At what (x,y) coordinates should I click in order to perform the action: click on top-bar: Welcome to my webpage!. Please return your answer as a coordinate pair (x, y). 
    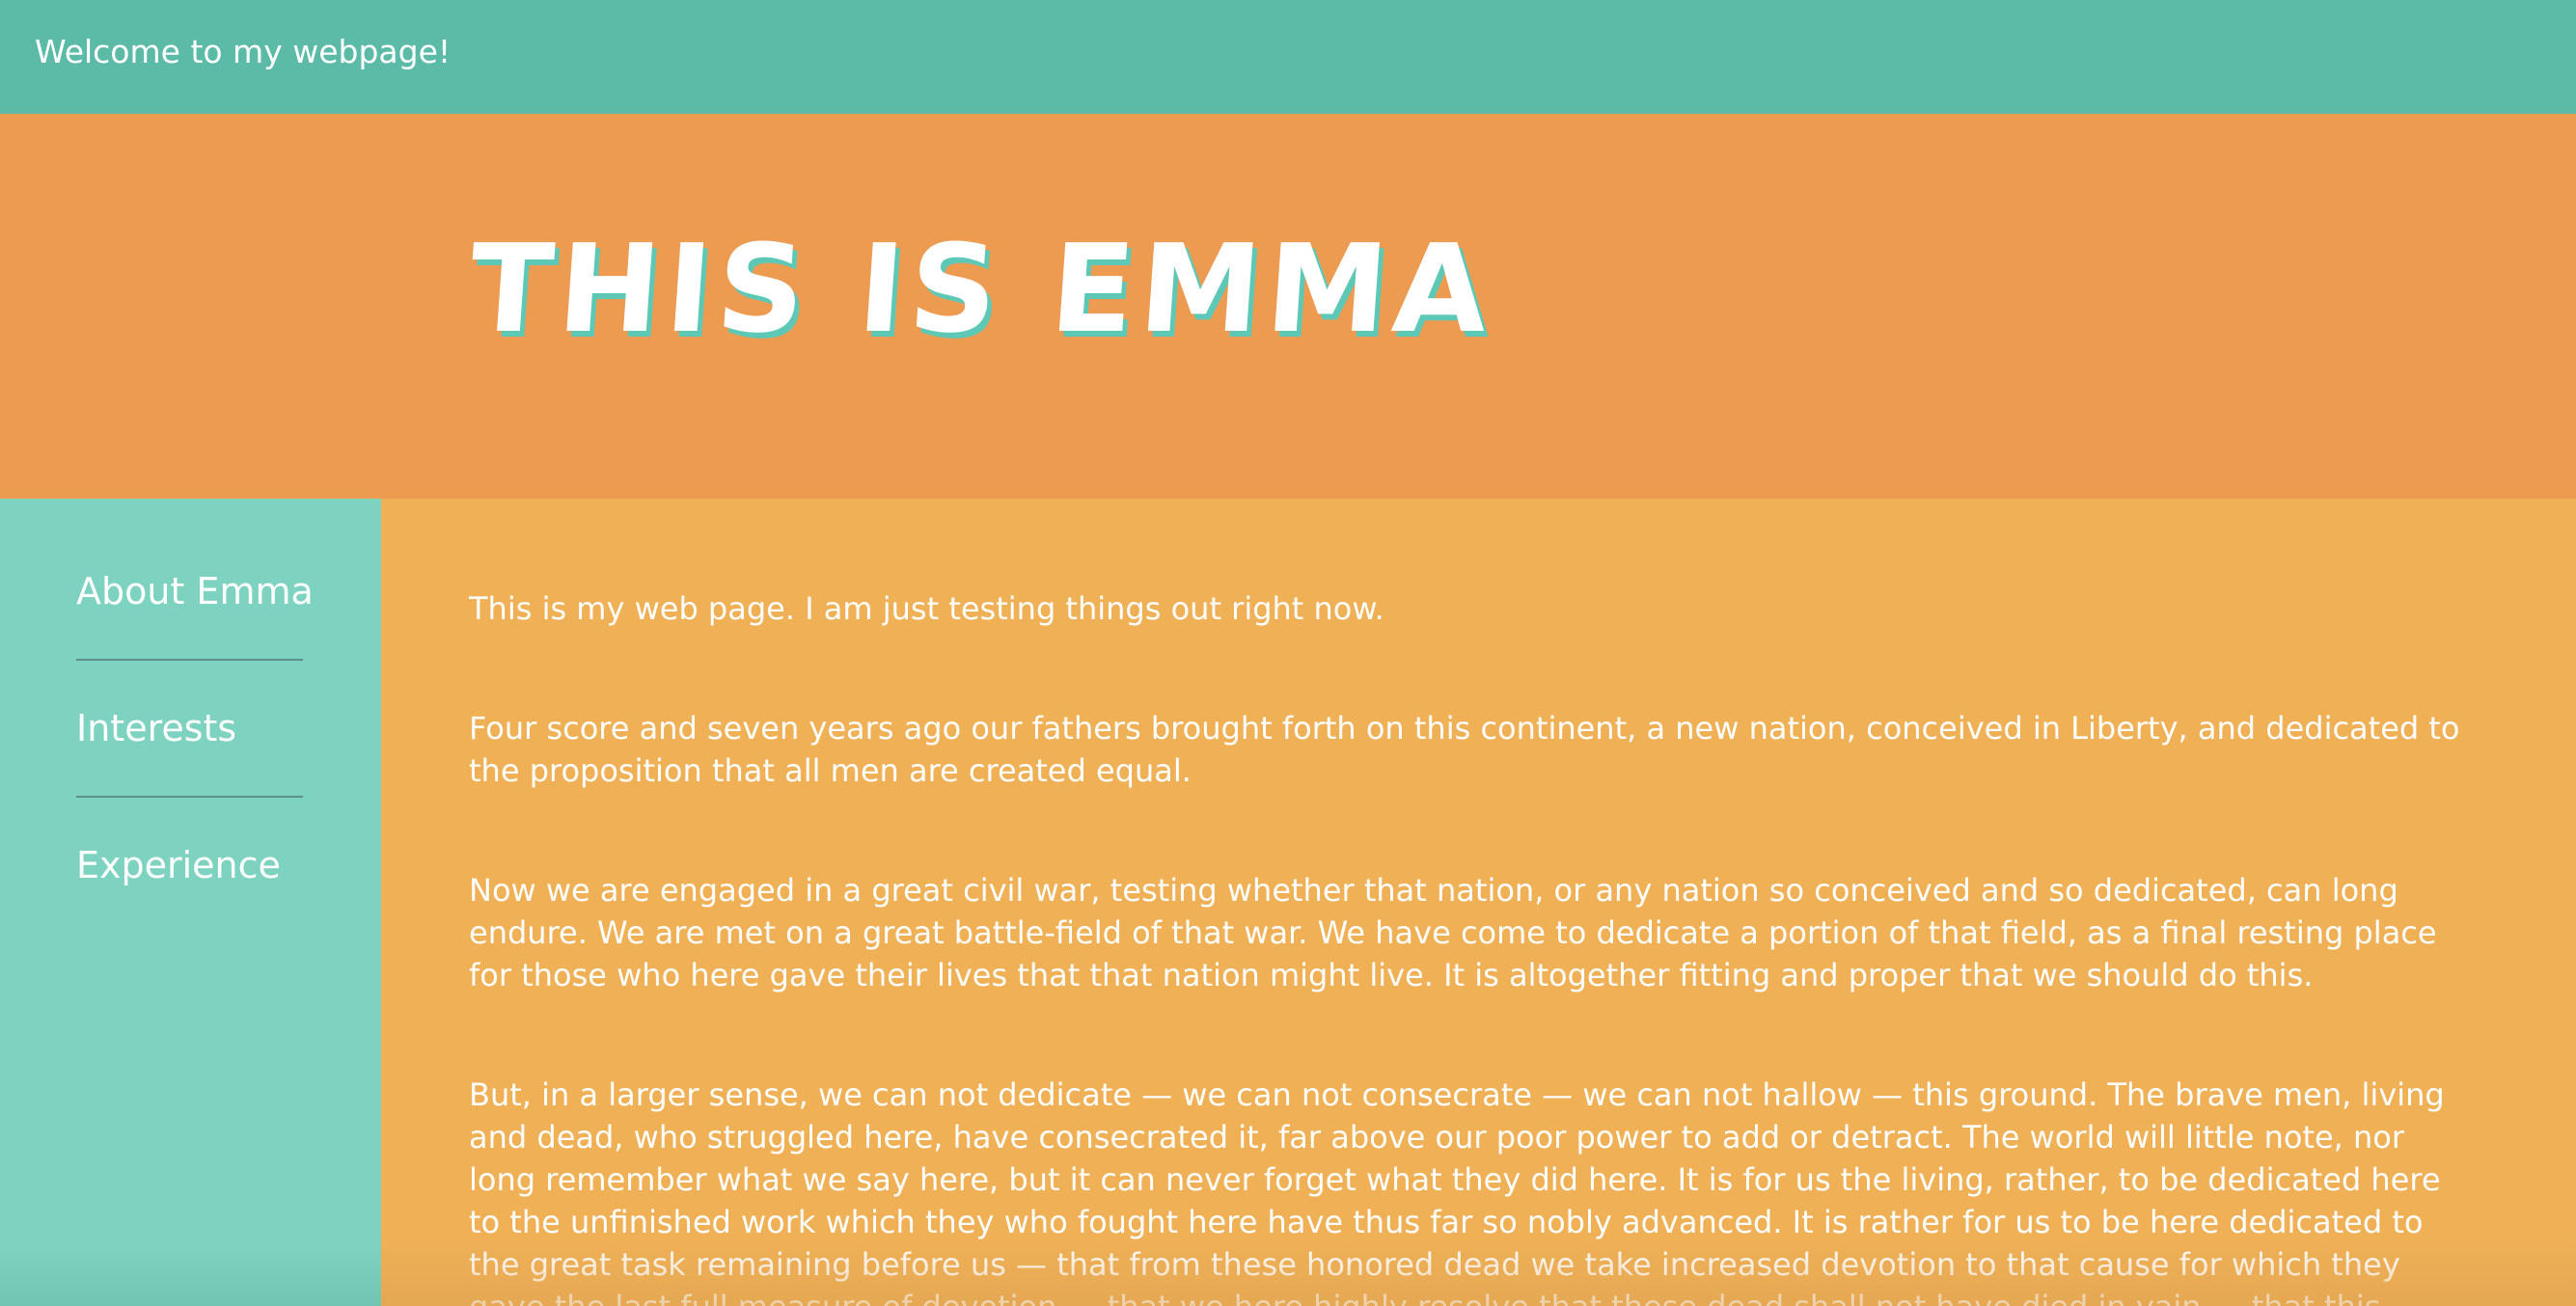
    Looking at the image, I should click on (1288, 57).